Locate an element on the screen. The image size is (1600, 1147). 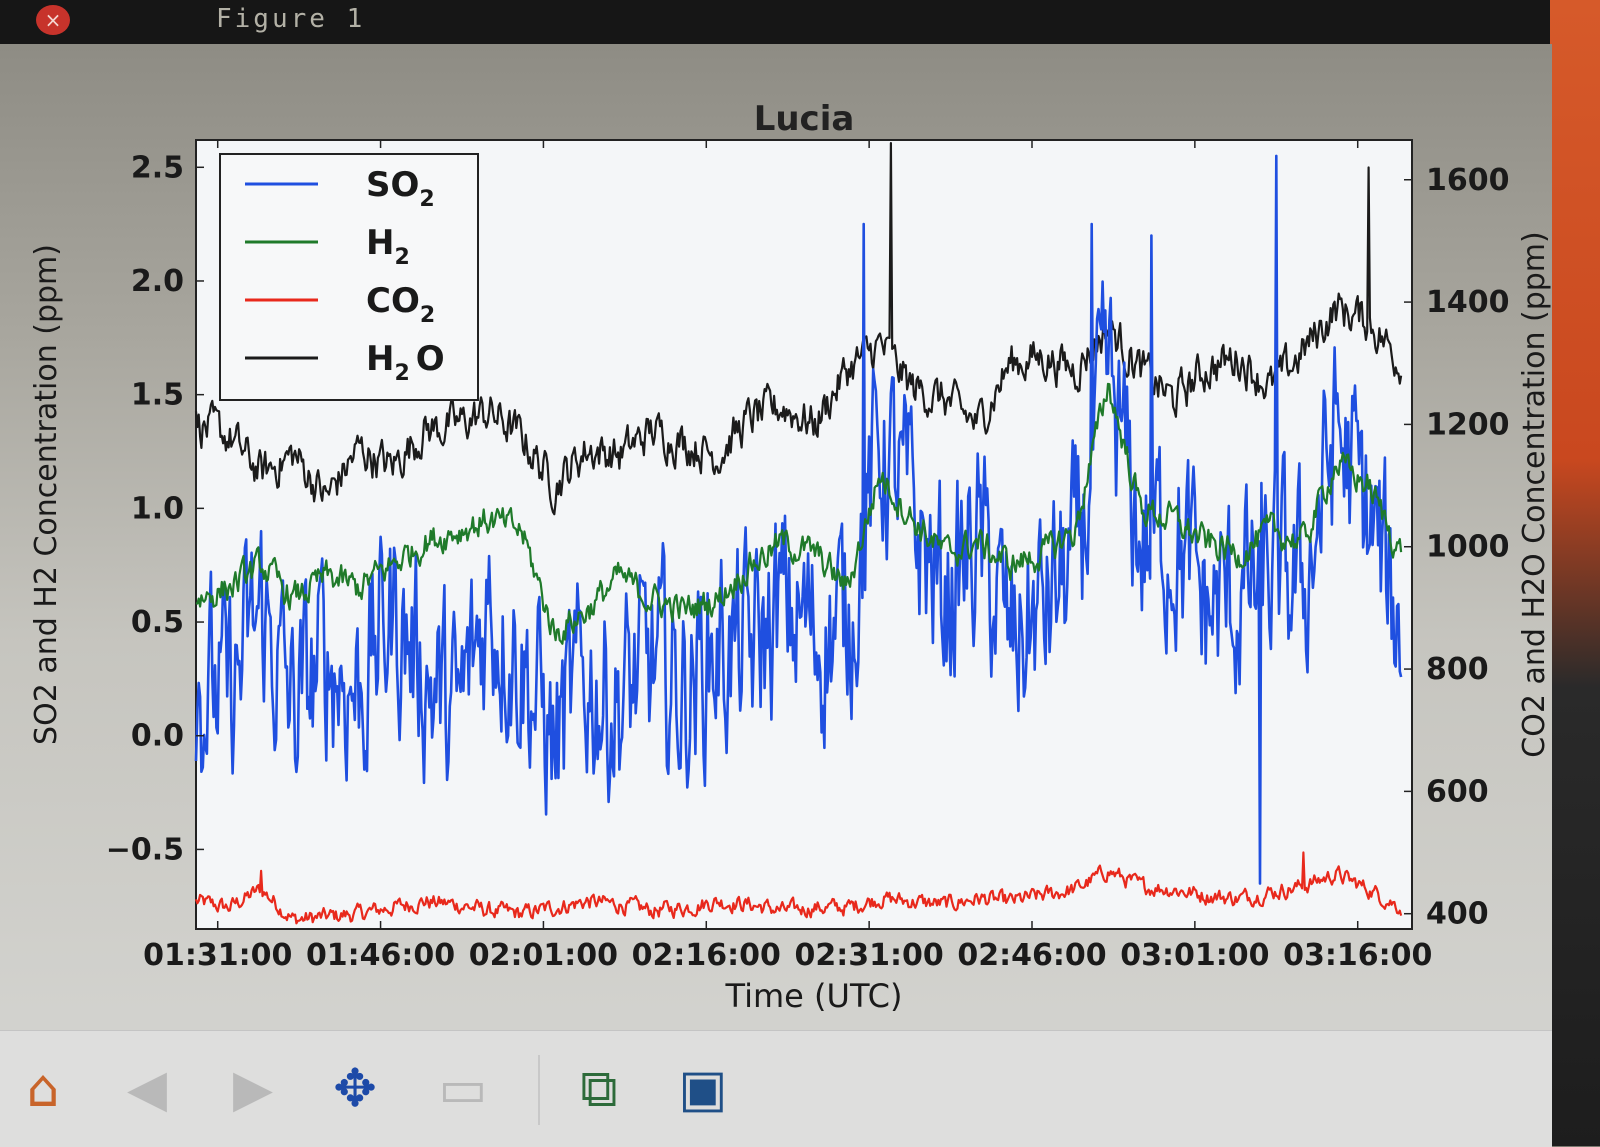
chart-title: Lucia is located at coordinates (804, 119).